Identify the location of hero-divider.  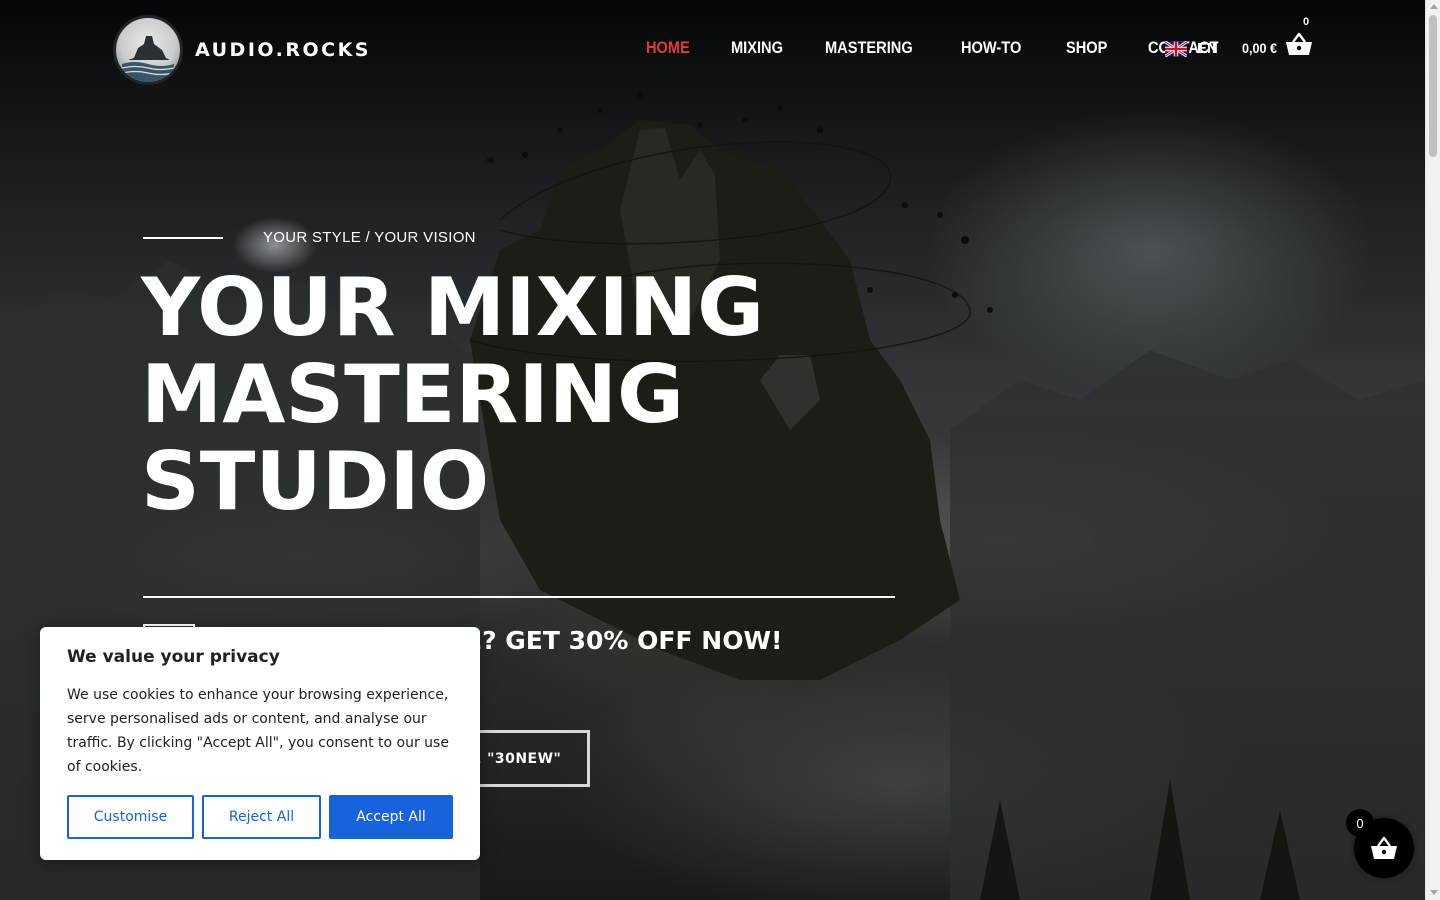
(519, 597).